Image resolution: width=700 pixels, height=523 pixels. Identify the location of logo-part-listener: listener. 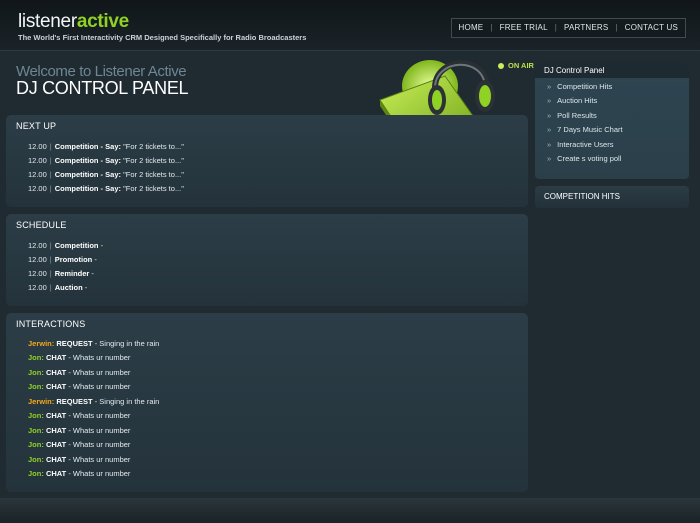
(47, 21).